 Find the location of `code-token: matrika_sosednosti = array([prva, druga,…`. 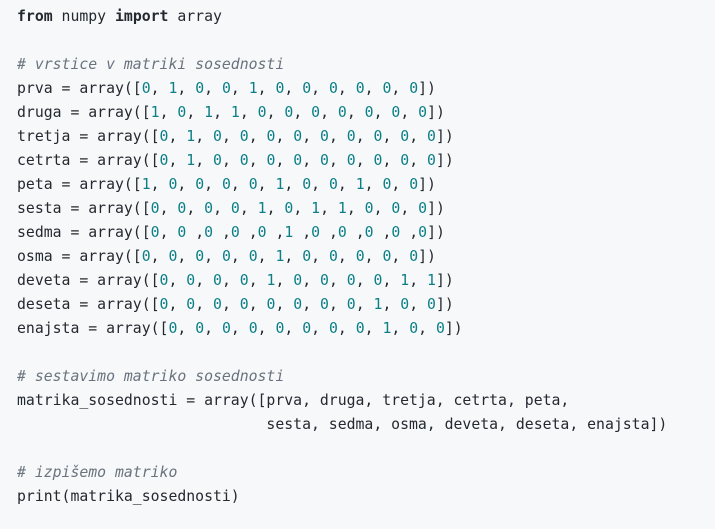

code-token: matrika_sosednosti = array([prva, druga,… is located at coordinates (293, 400).